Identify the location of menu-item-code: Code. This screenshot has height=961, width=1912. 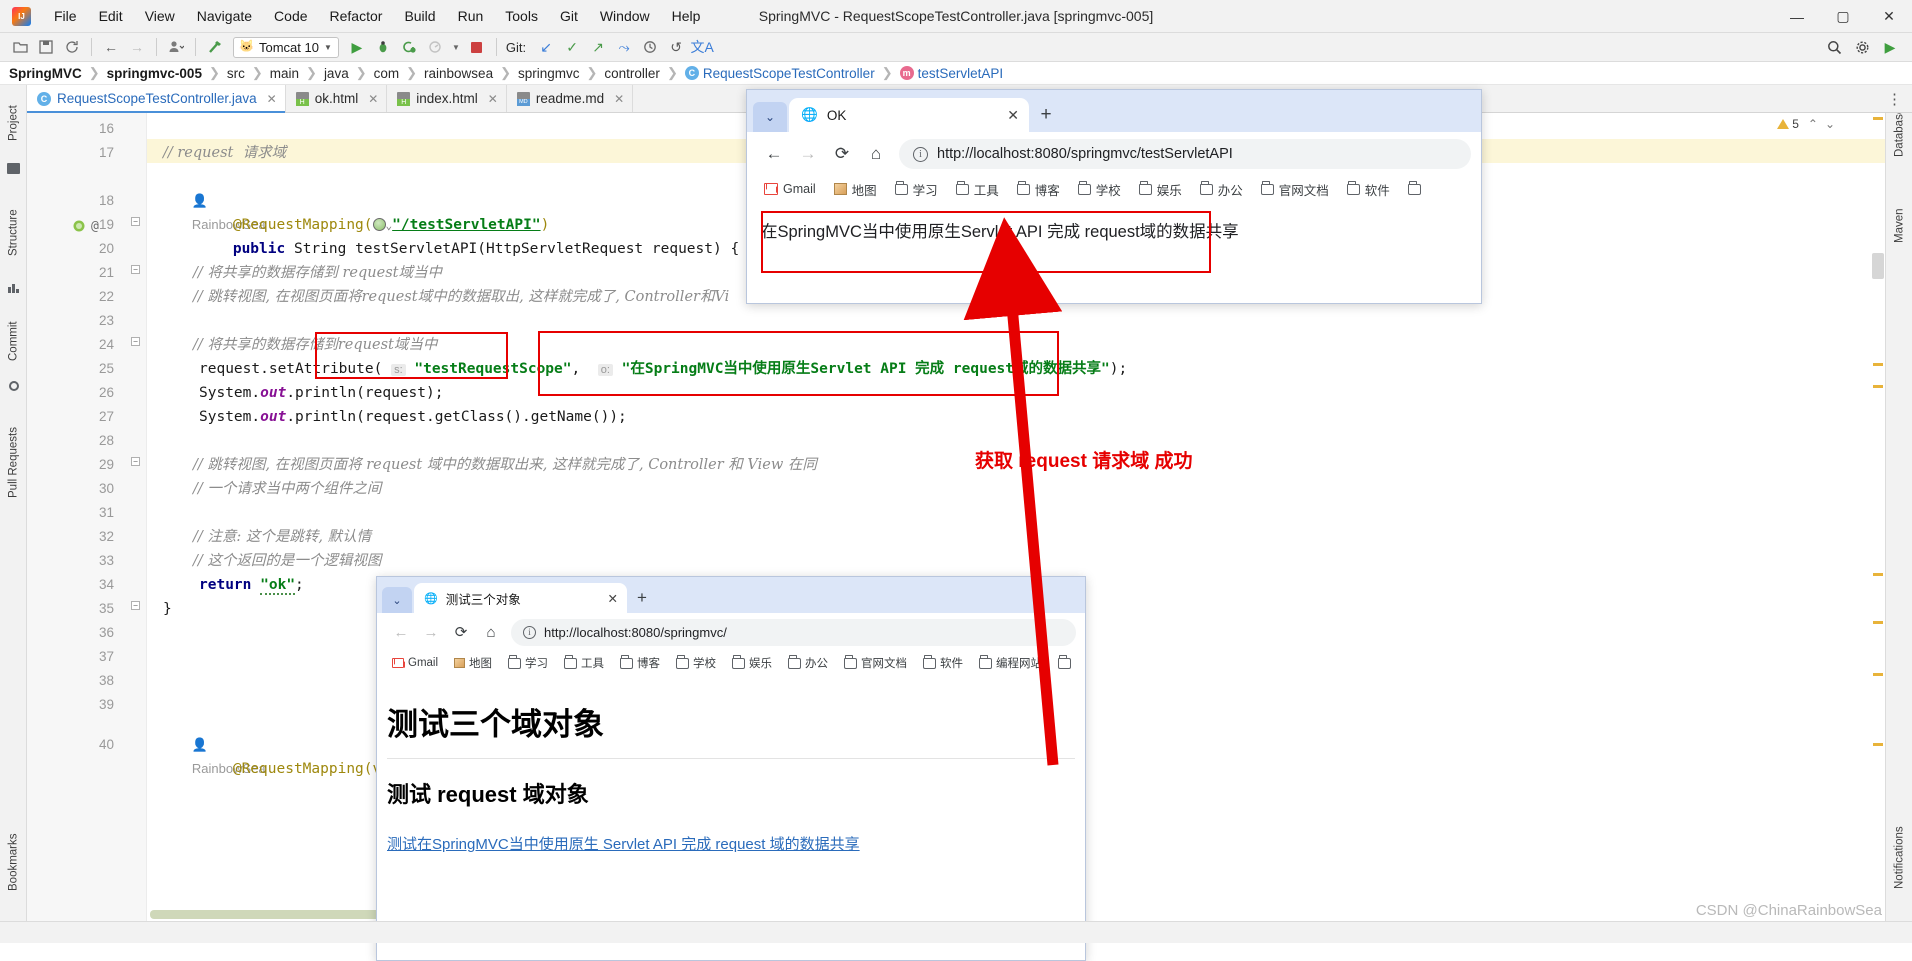
(290, 16).